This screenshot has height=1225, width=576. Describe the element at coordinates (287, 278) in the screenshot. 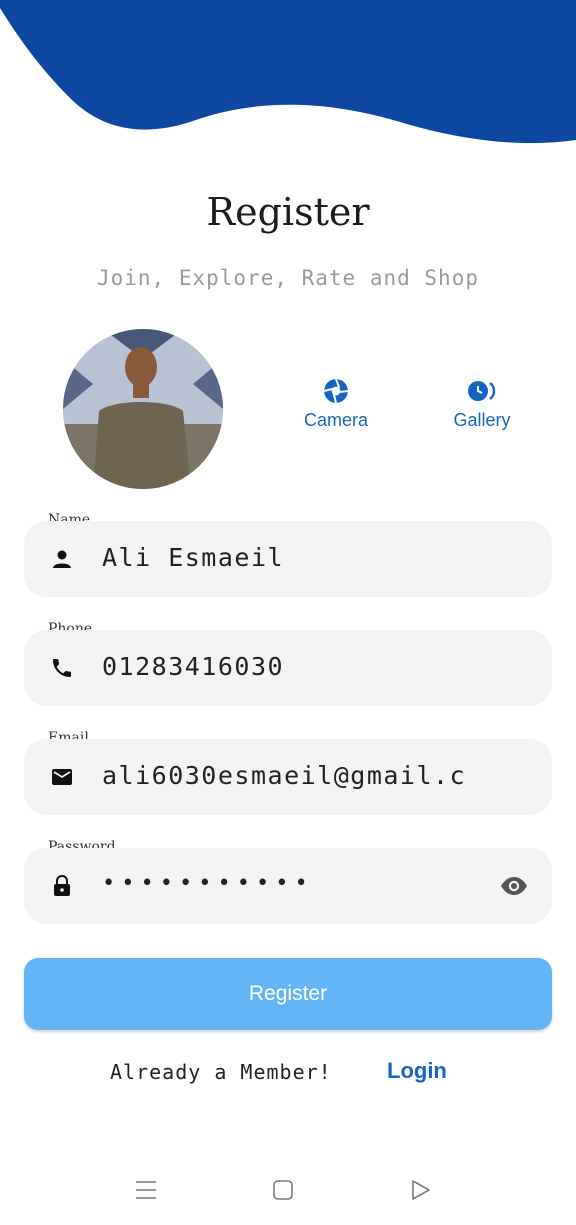

I see `page-subtitle: Join, Explore, Rate and Shop` at that location.